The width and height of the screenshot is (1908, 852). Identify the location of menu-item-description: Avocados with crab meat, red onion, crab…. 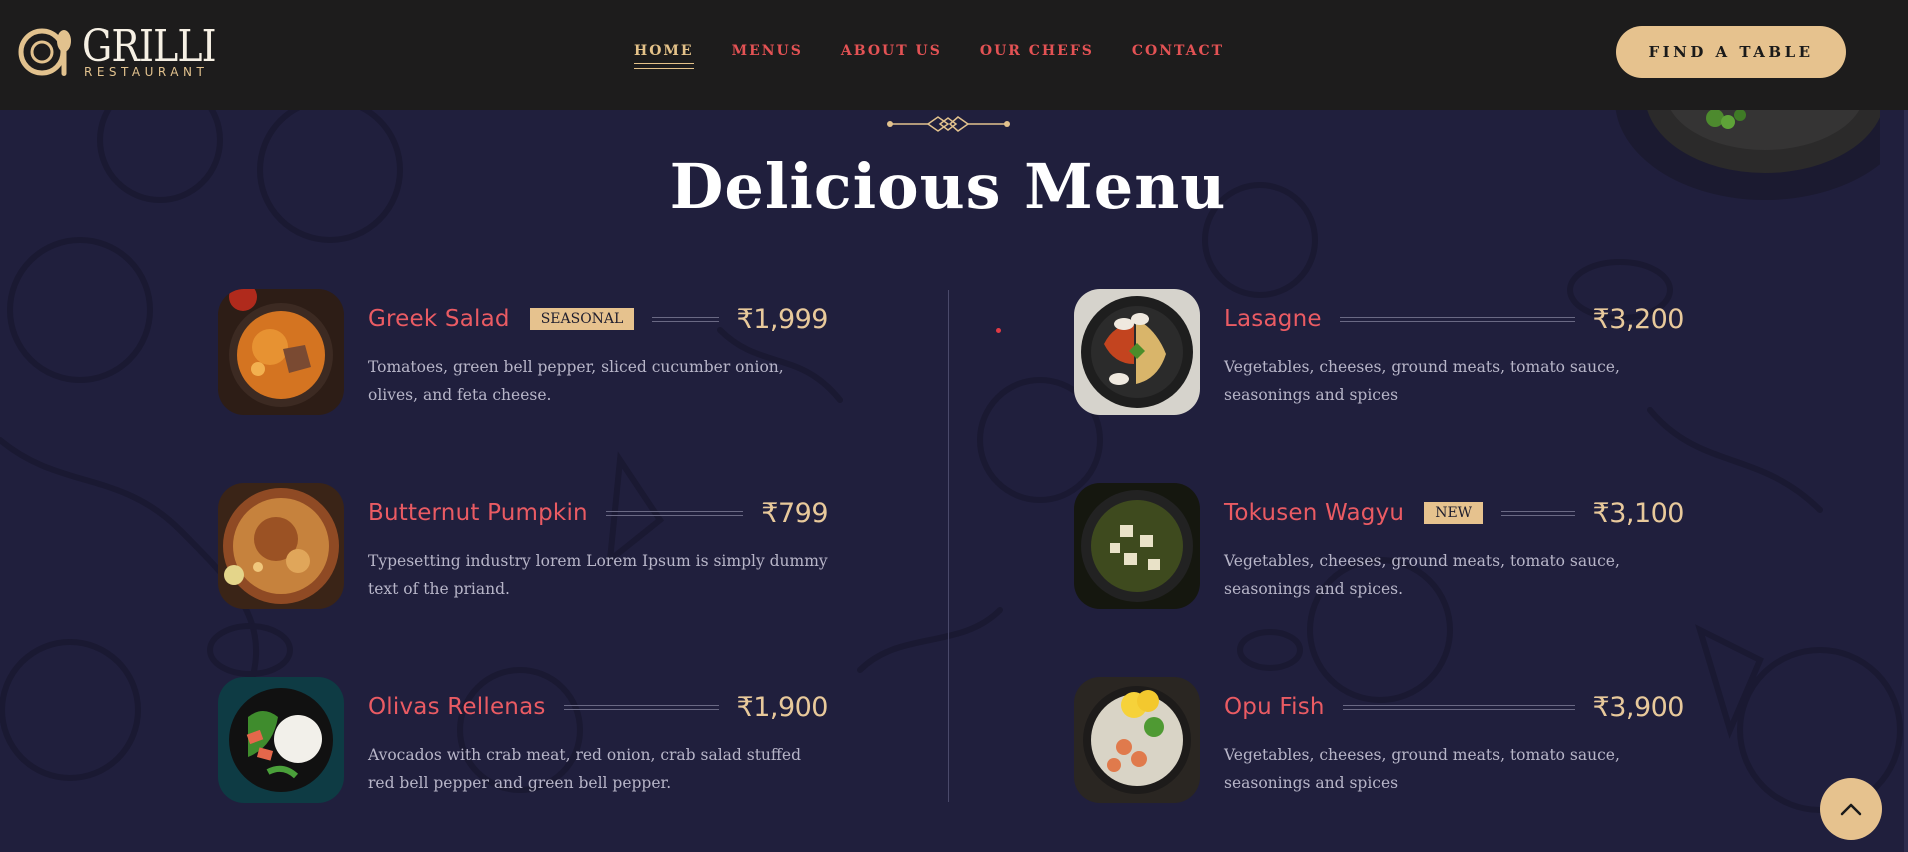
(585, 769).